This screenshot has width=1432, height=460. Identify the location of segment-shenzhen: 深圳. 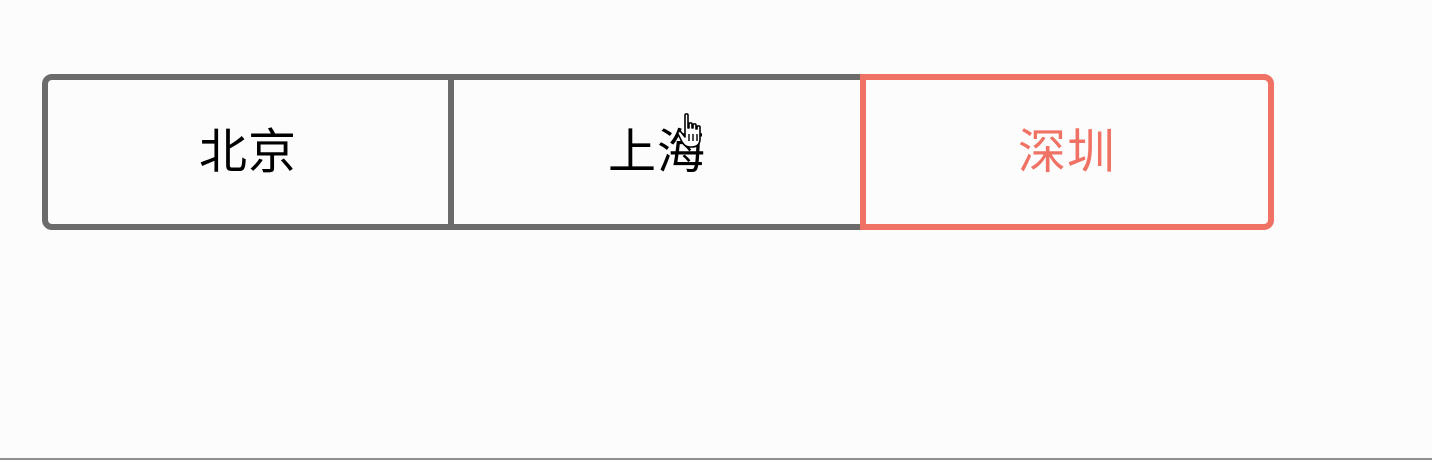
(1067, 152).